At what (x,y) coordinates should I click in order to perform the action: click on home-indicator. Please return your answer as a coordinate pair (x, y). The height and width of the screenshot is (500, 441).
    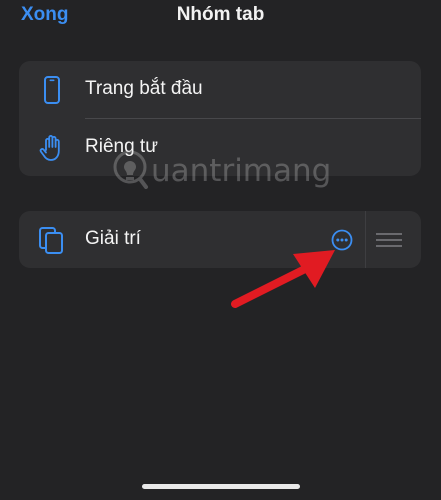
    Looking at the image, I should click on (221, 486).